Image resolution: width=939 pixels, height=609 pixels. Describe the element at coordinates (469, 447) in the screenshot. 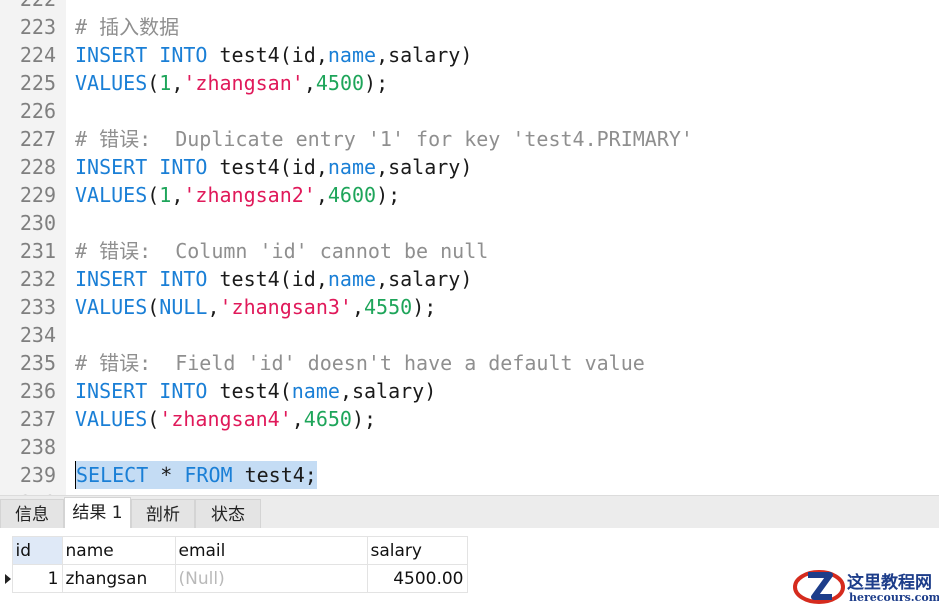

I see `code-line: 238` at that location.